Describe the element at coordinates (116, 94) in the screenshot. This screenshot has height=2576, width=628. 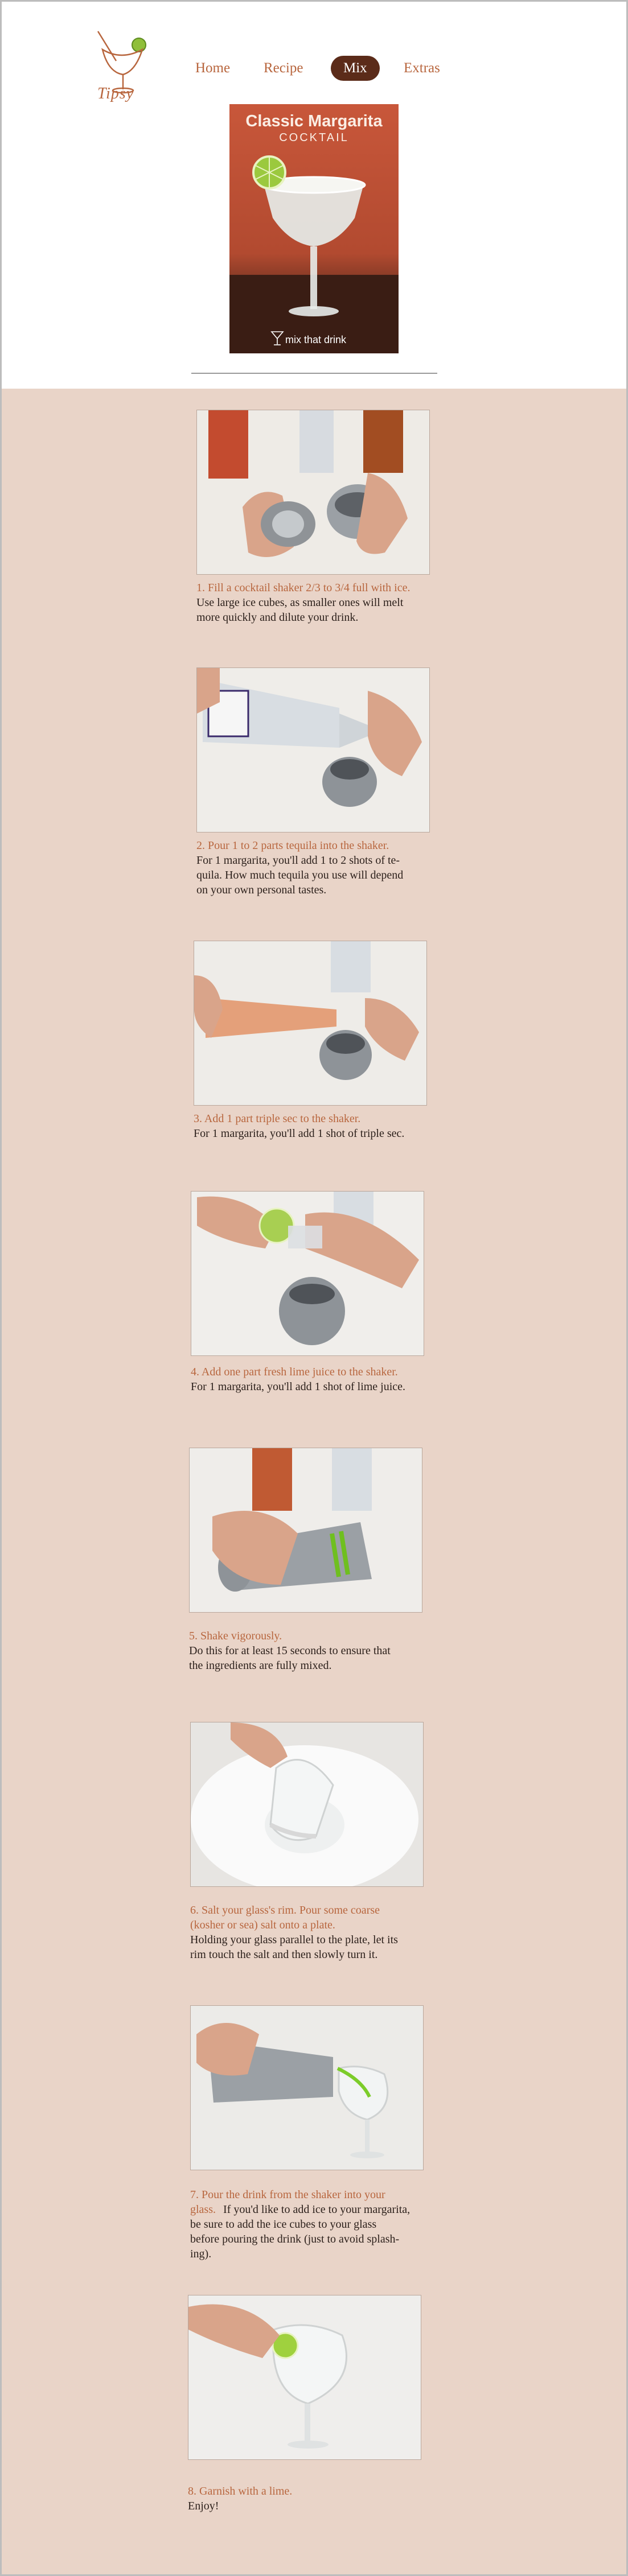
I see `logo-text: Tipsy` at that location.